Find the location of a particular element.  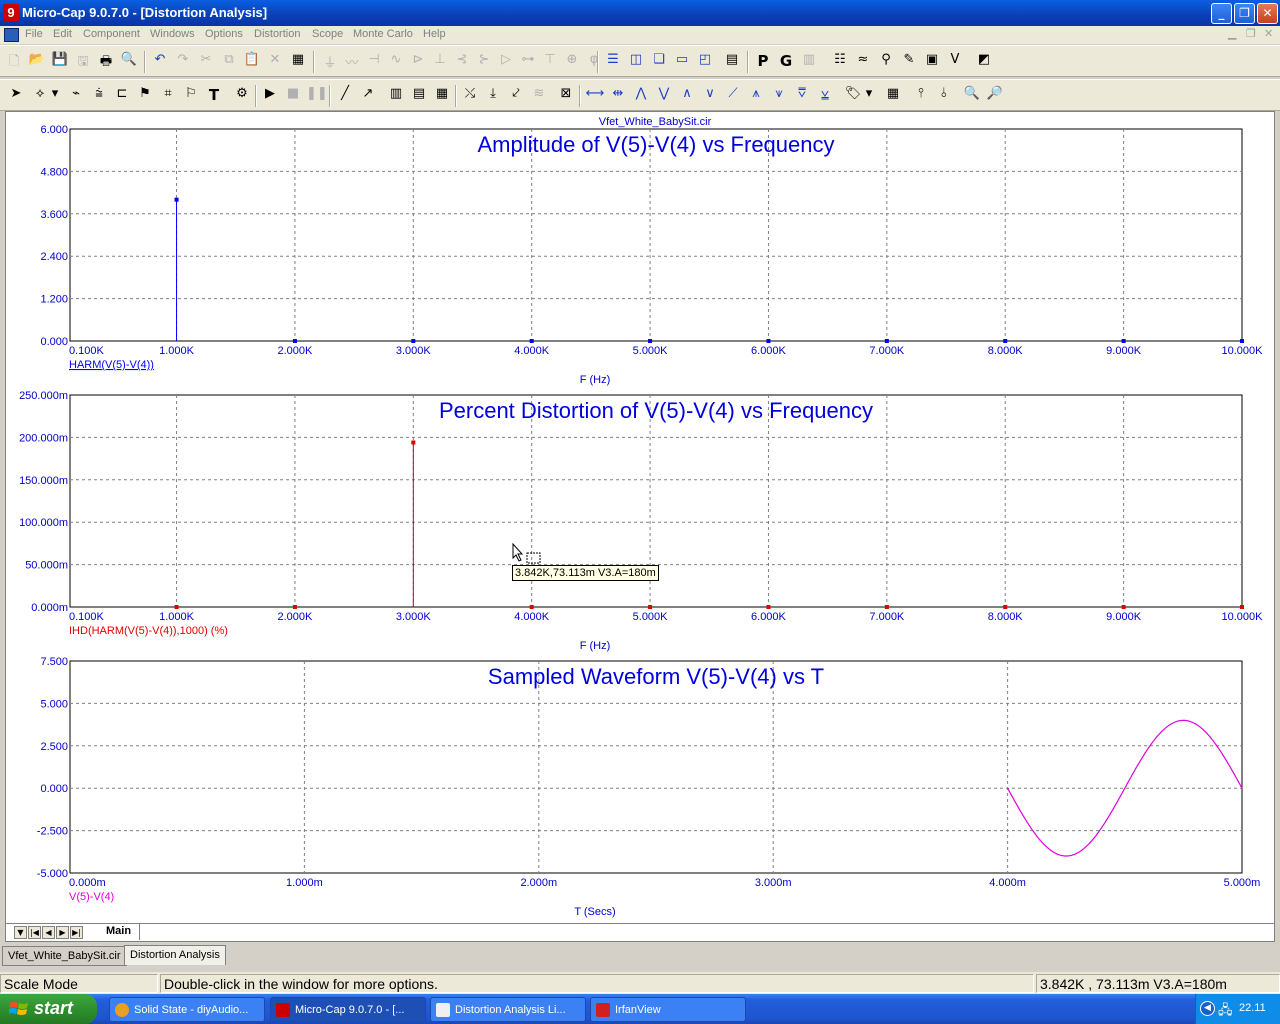

save-all-icon: 🖫 is located at coordinates (83, 62).